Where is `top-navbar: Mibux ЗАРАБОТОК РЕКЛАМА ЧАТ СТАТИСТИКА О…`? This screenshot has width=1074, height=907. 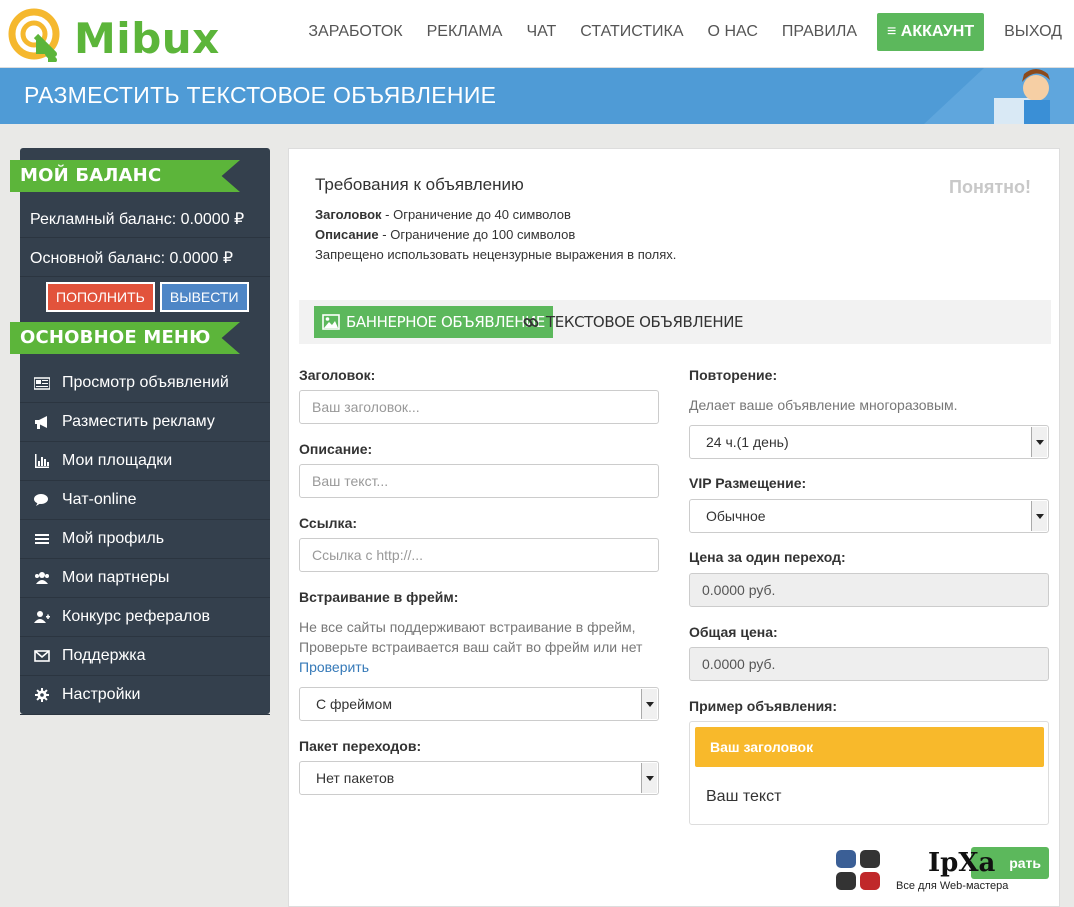 top-navbar: Mibux ЗАРАБОТОК РЕКЛАМА ЧАТ СТАТИСТИКА О… is located at coordinates (537, 34).